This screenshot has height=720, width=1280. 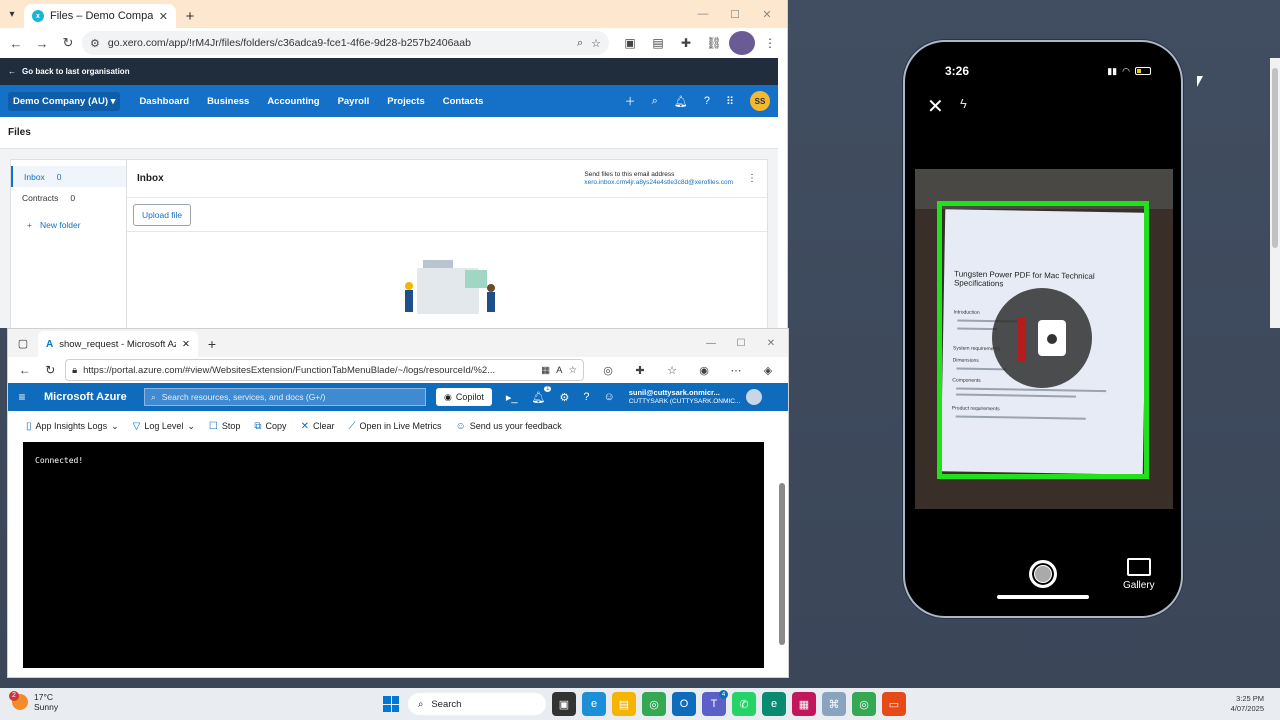 What do you see at coordinates (512, 397) in the screenshot?
I see `cloud-shell-icon: ▸_` at bounding box center [512, 397].